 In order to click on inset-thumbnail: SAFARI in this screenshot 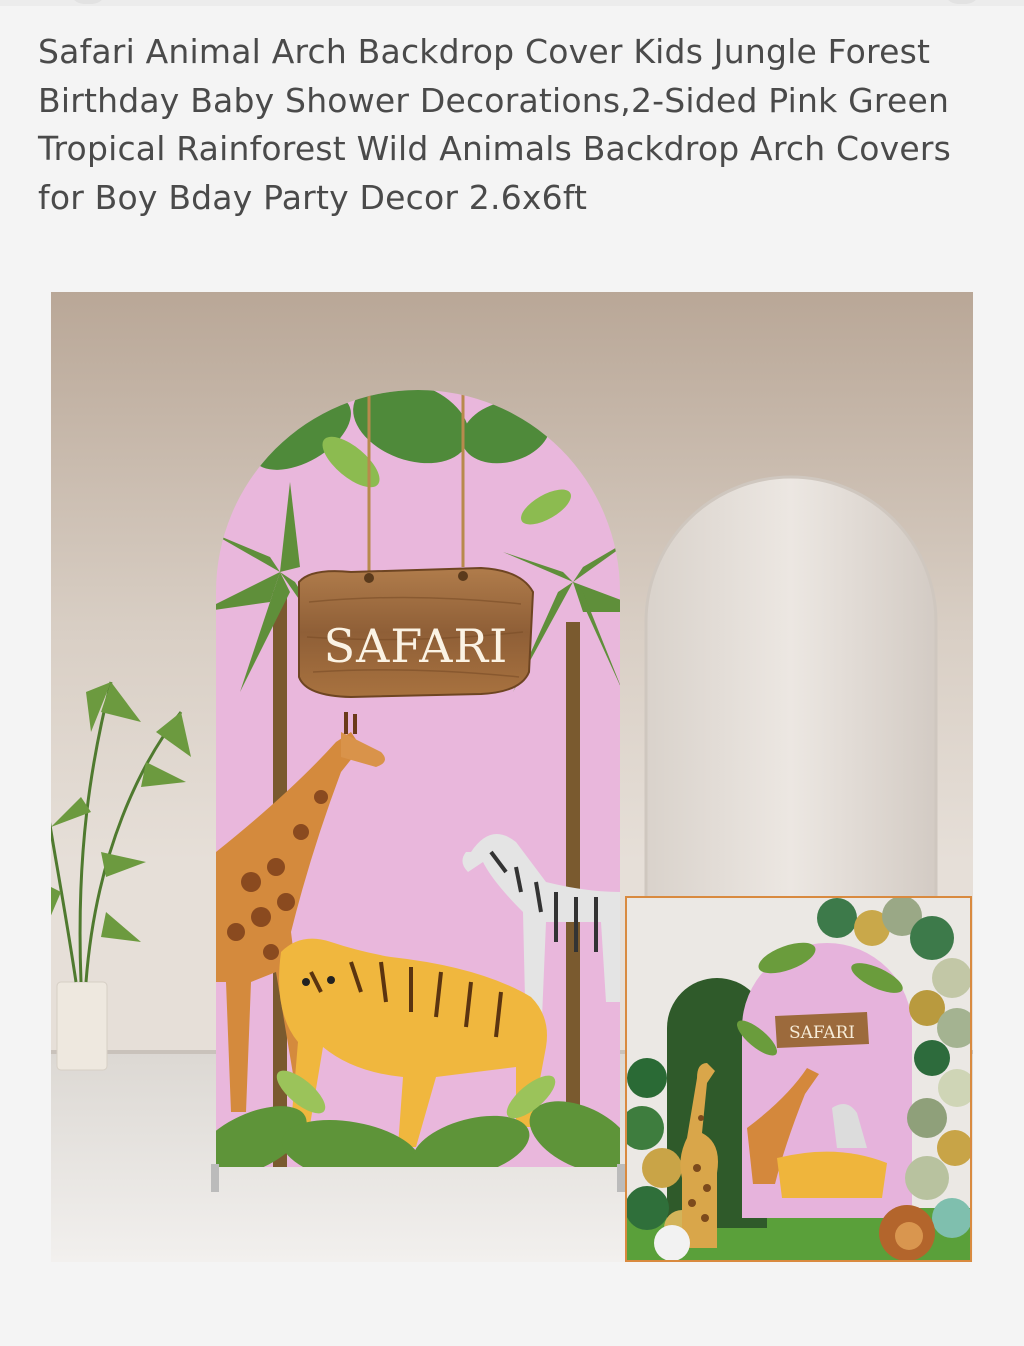, I will do `click(798, 1079)`.